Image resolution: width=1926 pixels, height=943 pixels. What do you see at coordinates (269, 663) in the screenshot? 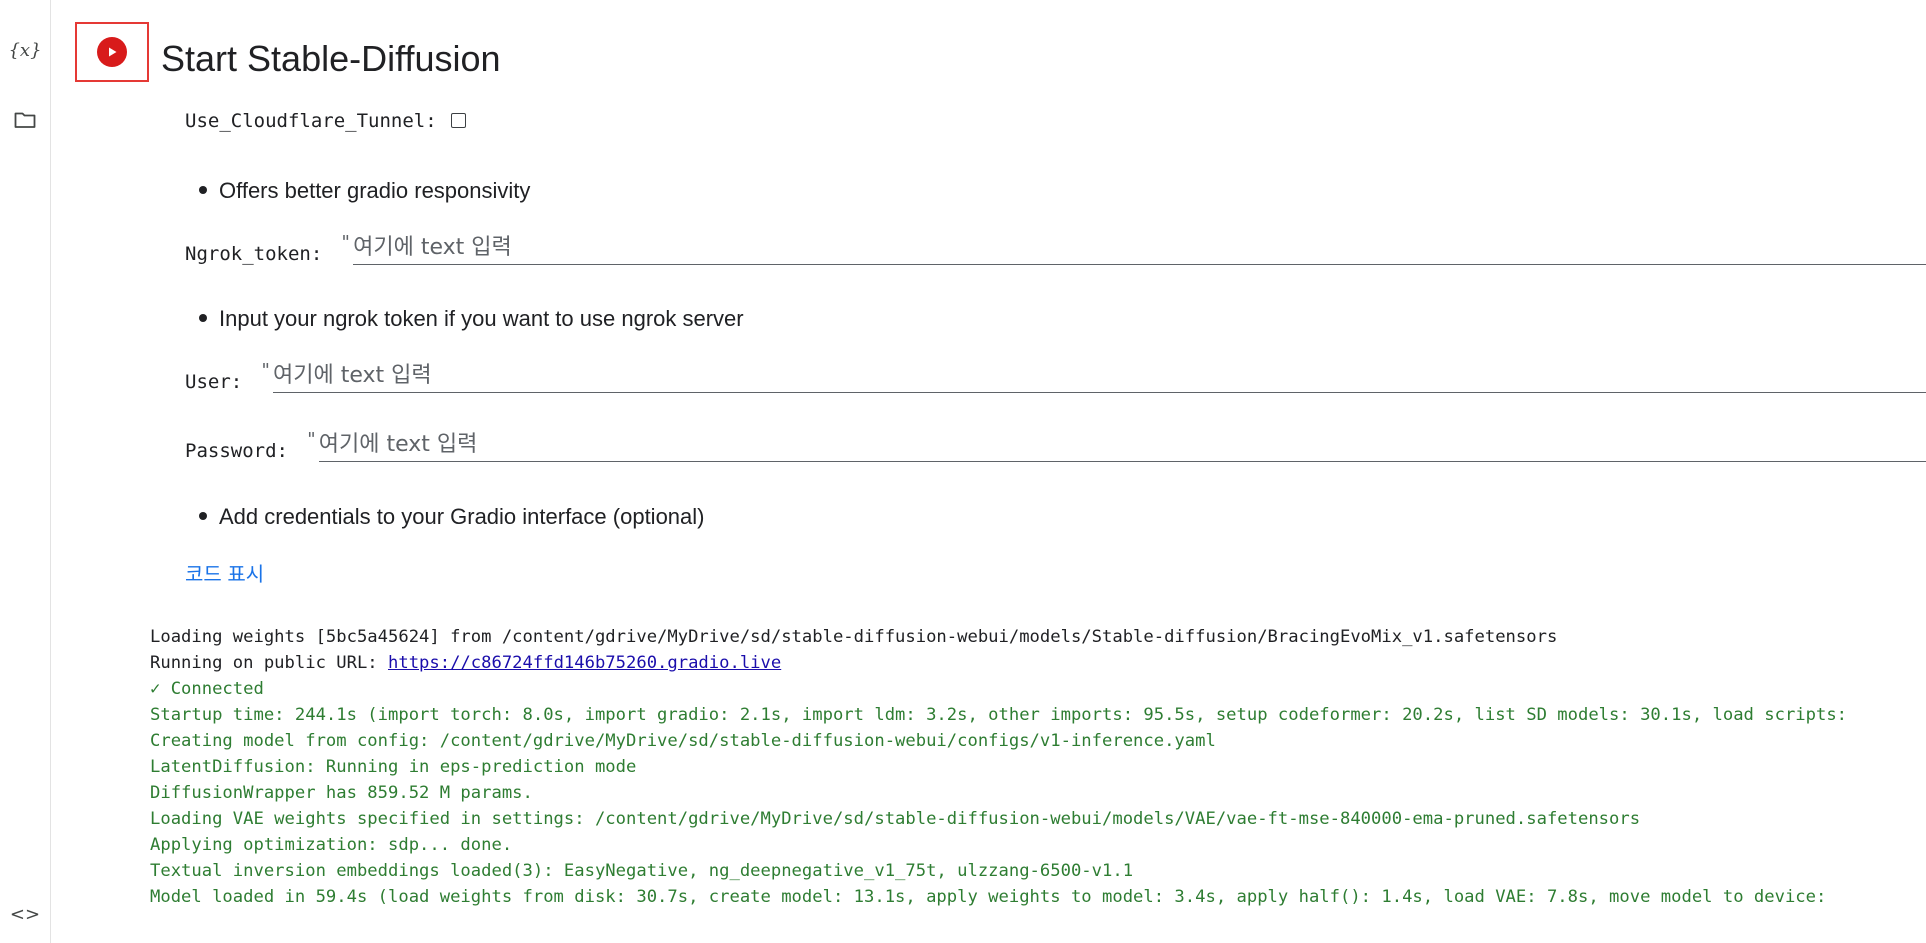
I see `output-url-prefix: Running on public URL:` at bounding box center [269, 663].